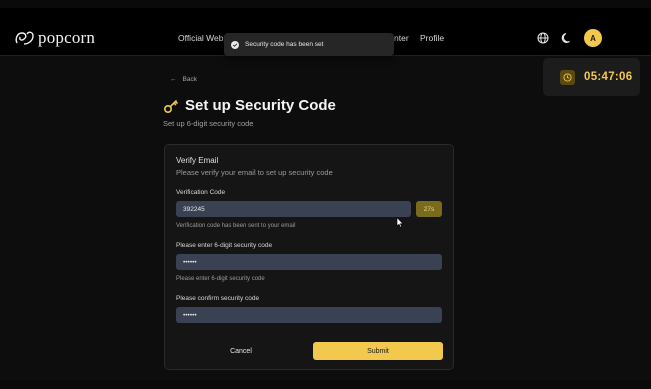 The image size is (651, 389). What do you see at coordinates (378, 351) in the screenshot?
I see `submit-button: Submit` at bounding box center [378, 351].